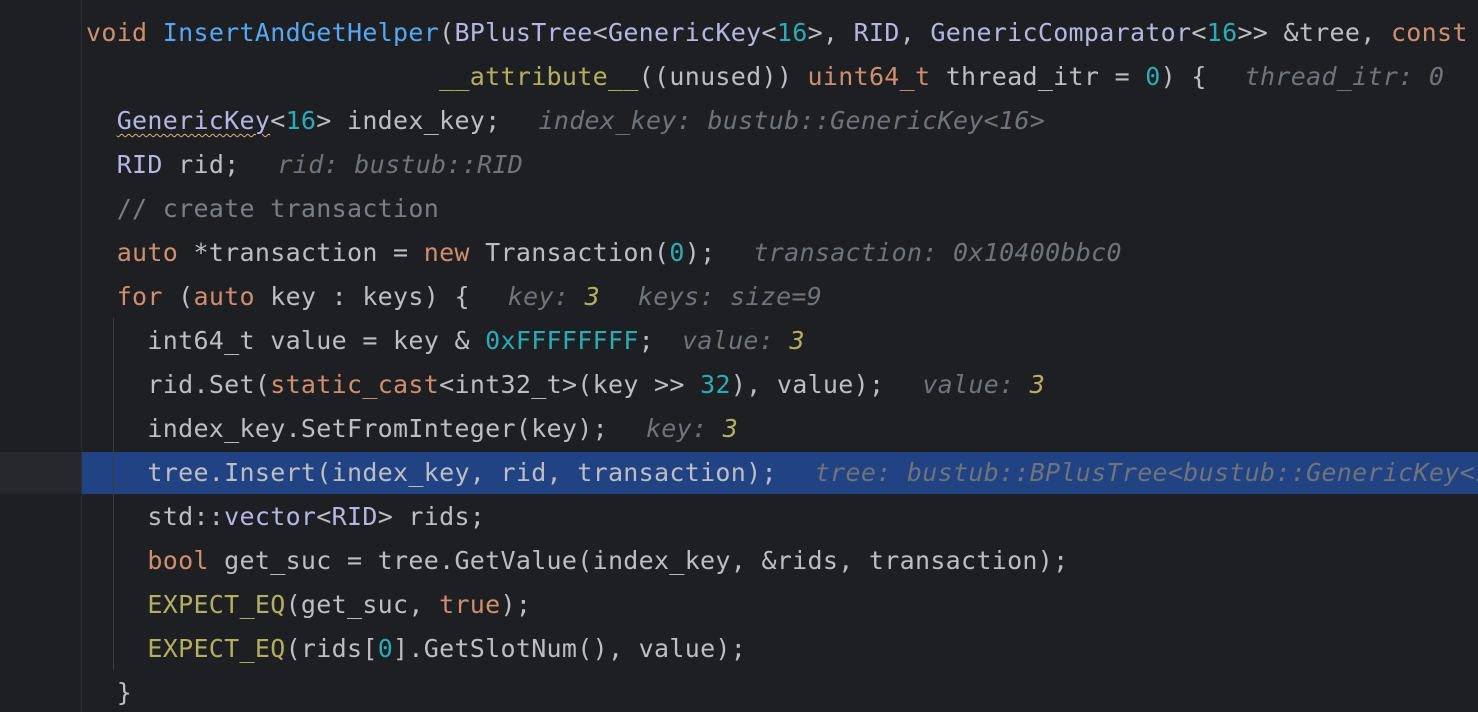 The height and width of the screenshot is (712, 1478). What do you see at coordinates (546, 472) in the screenshot?
I see `token-text: (index_key, rid, transaction);` at bounding box center [546, 472].